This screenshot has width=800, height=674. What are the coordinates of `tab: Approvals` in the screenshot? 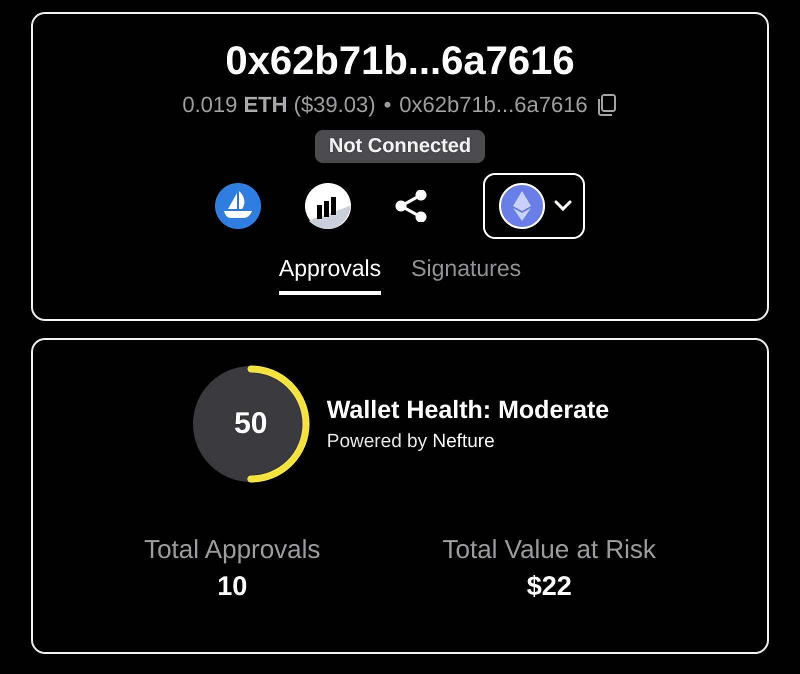 It's located at (330, 272).